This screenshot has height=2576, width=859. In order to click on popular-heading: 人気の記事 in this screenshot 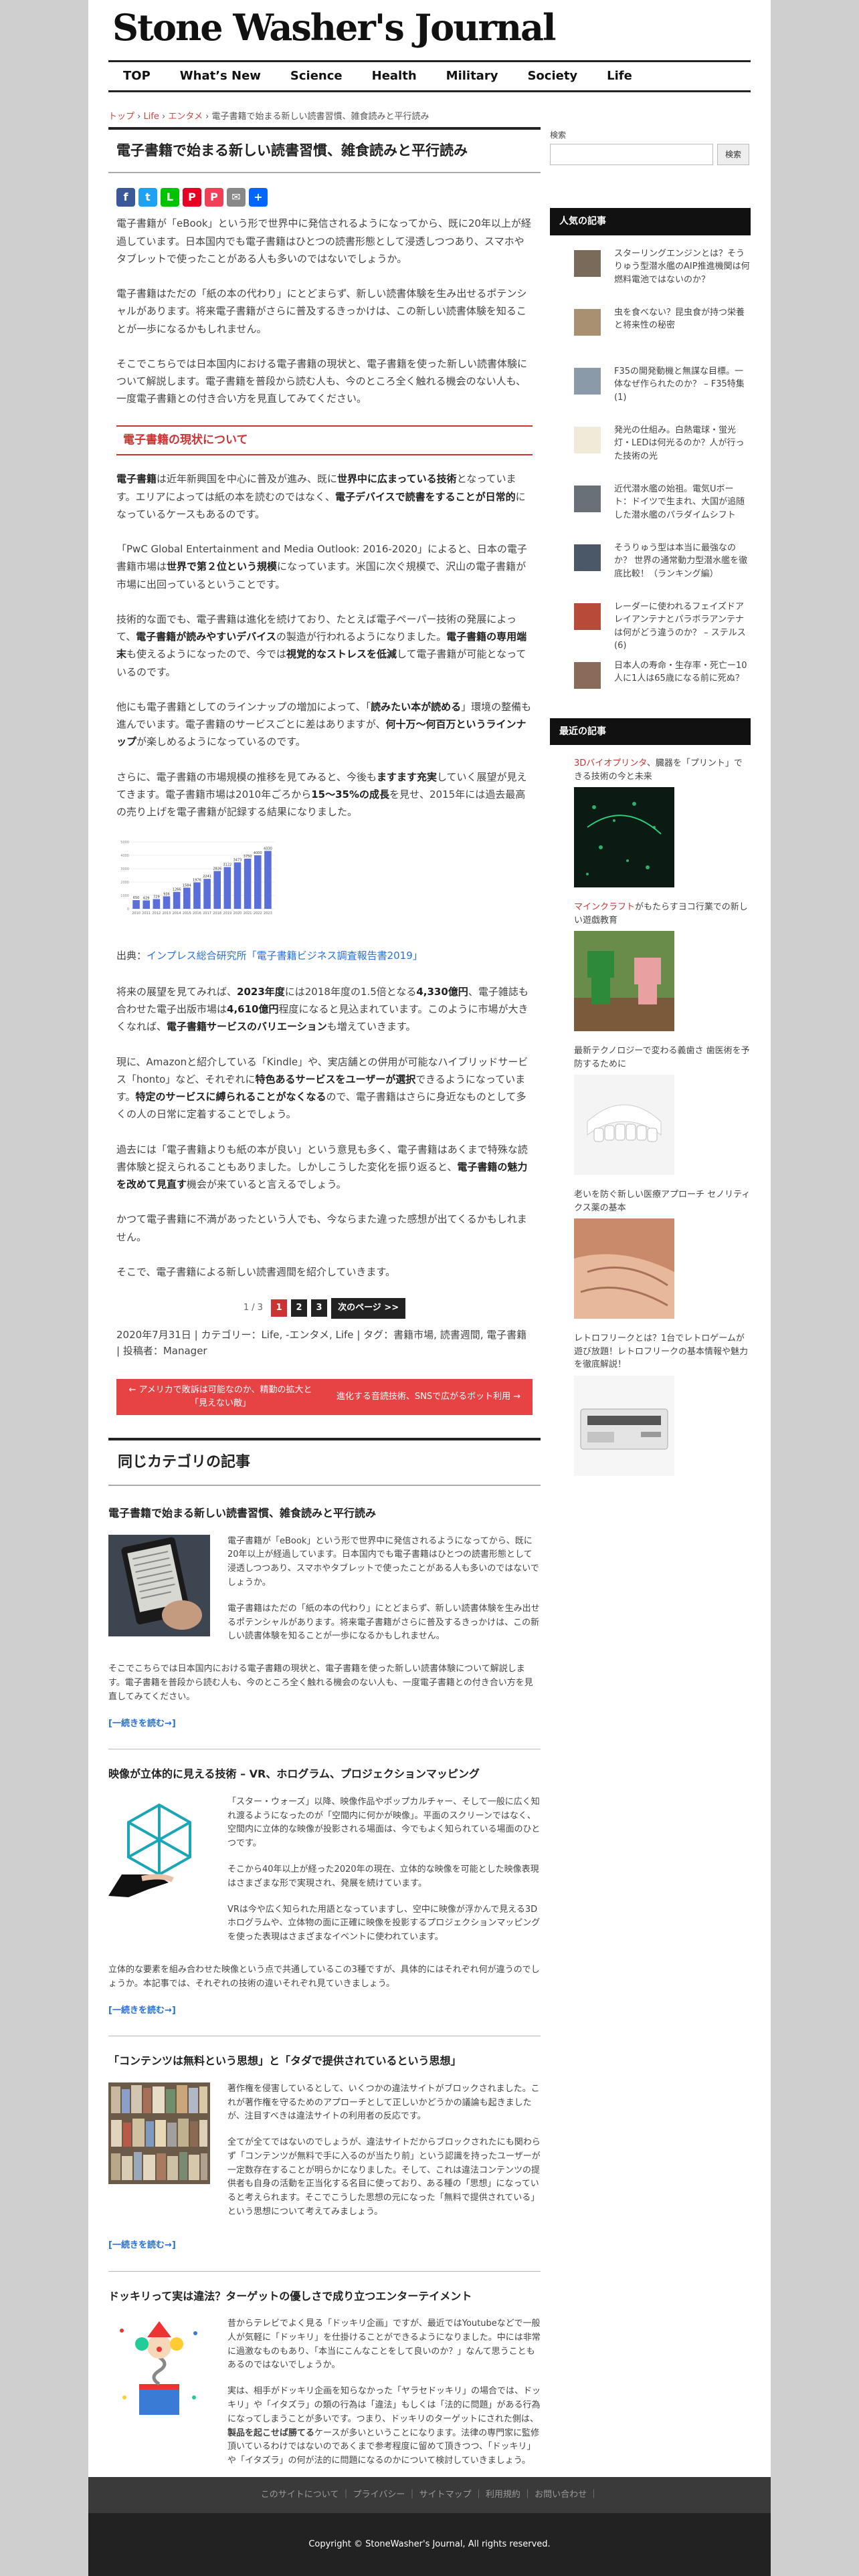, I will do `click(650, 221)`.